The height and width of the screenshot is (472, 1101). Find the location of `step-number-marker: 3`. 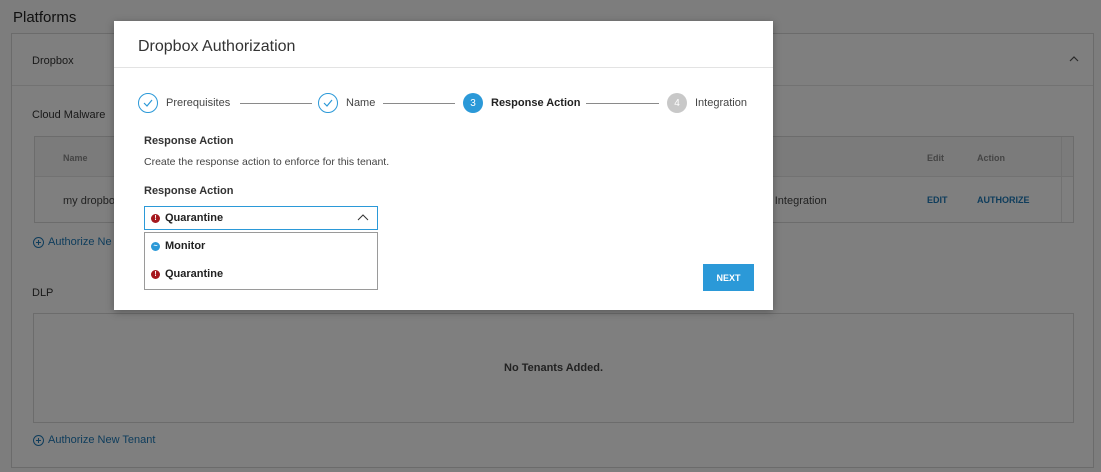

step-number-marker: 3 is located at coordinates (473, 103).